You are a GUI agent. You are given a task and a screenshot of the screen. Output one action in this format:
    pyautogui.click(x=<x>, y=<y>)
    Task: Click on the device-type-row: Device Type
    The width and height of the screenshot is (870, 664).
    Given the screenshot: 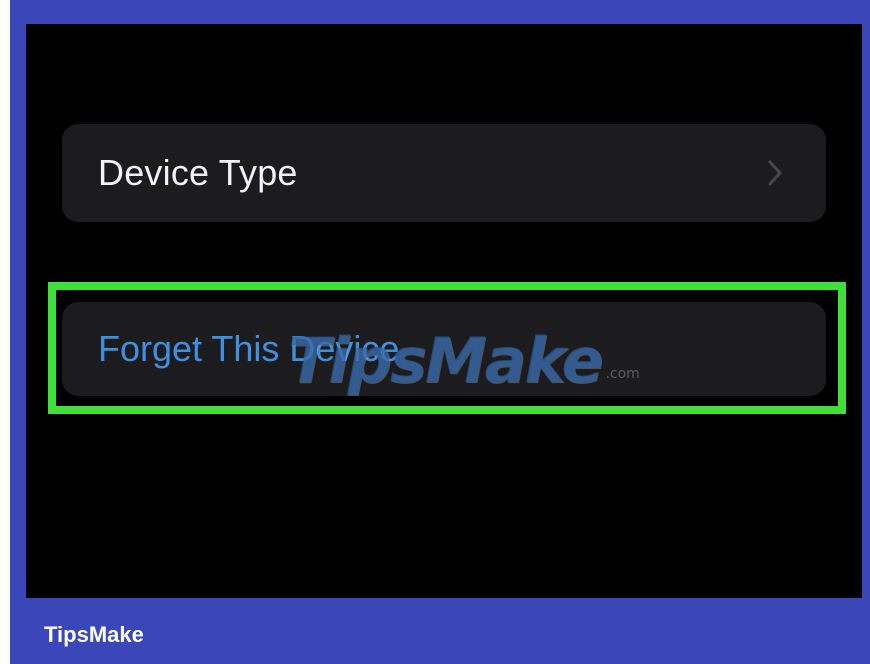 What is the action you would take?
    pyautogui.click(x=444, y=173)
    